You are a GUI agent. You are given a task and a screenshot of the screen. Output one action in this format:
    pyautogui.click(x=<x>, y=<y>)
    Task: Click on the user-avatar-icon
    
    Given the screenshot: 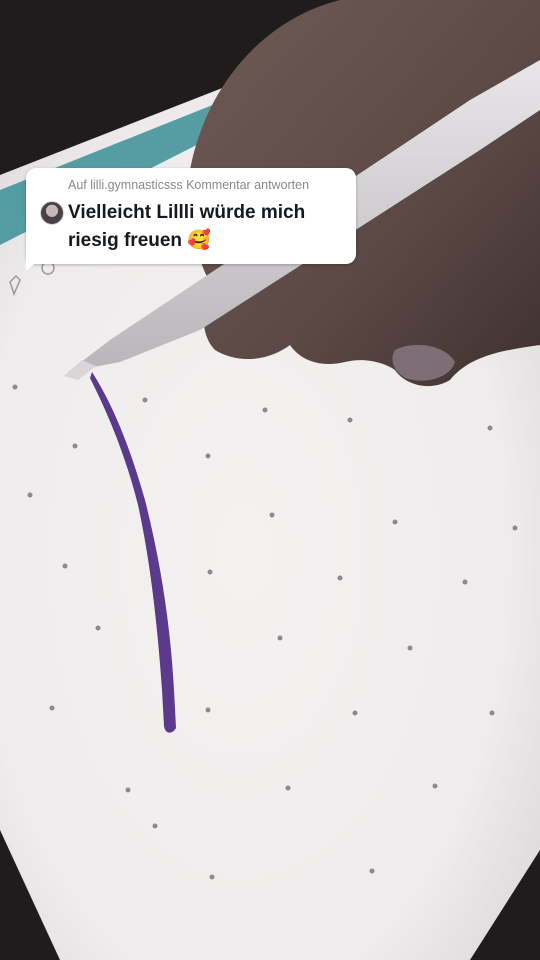 What is the action you would take?
    pyautogui.click(x=52, y=213)
    